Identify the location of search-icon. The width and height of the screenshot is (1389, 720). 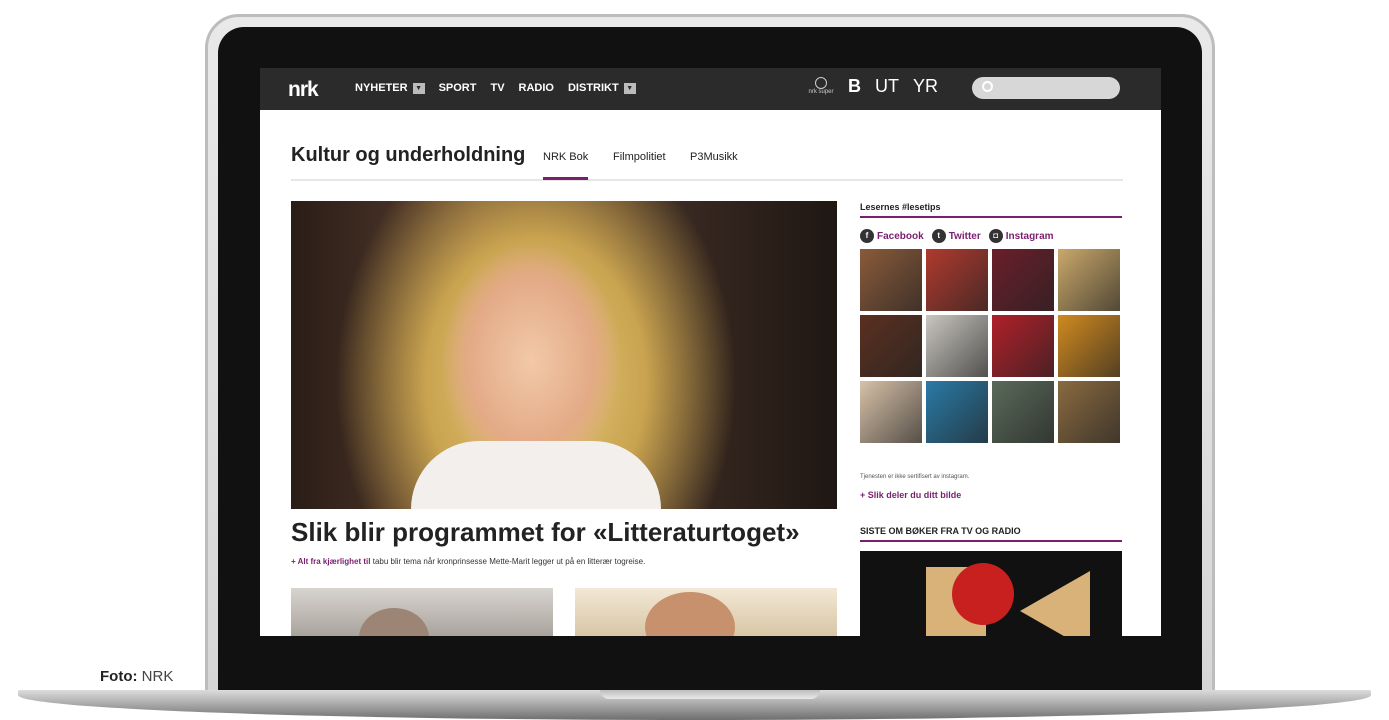
(987, 86).